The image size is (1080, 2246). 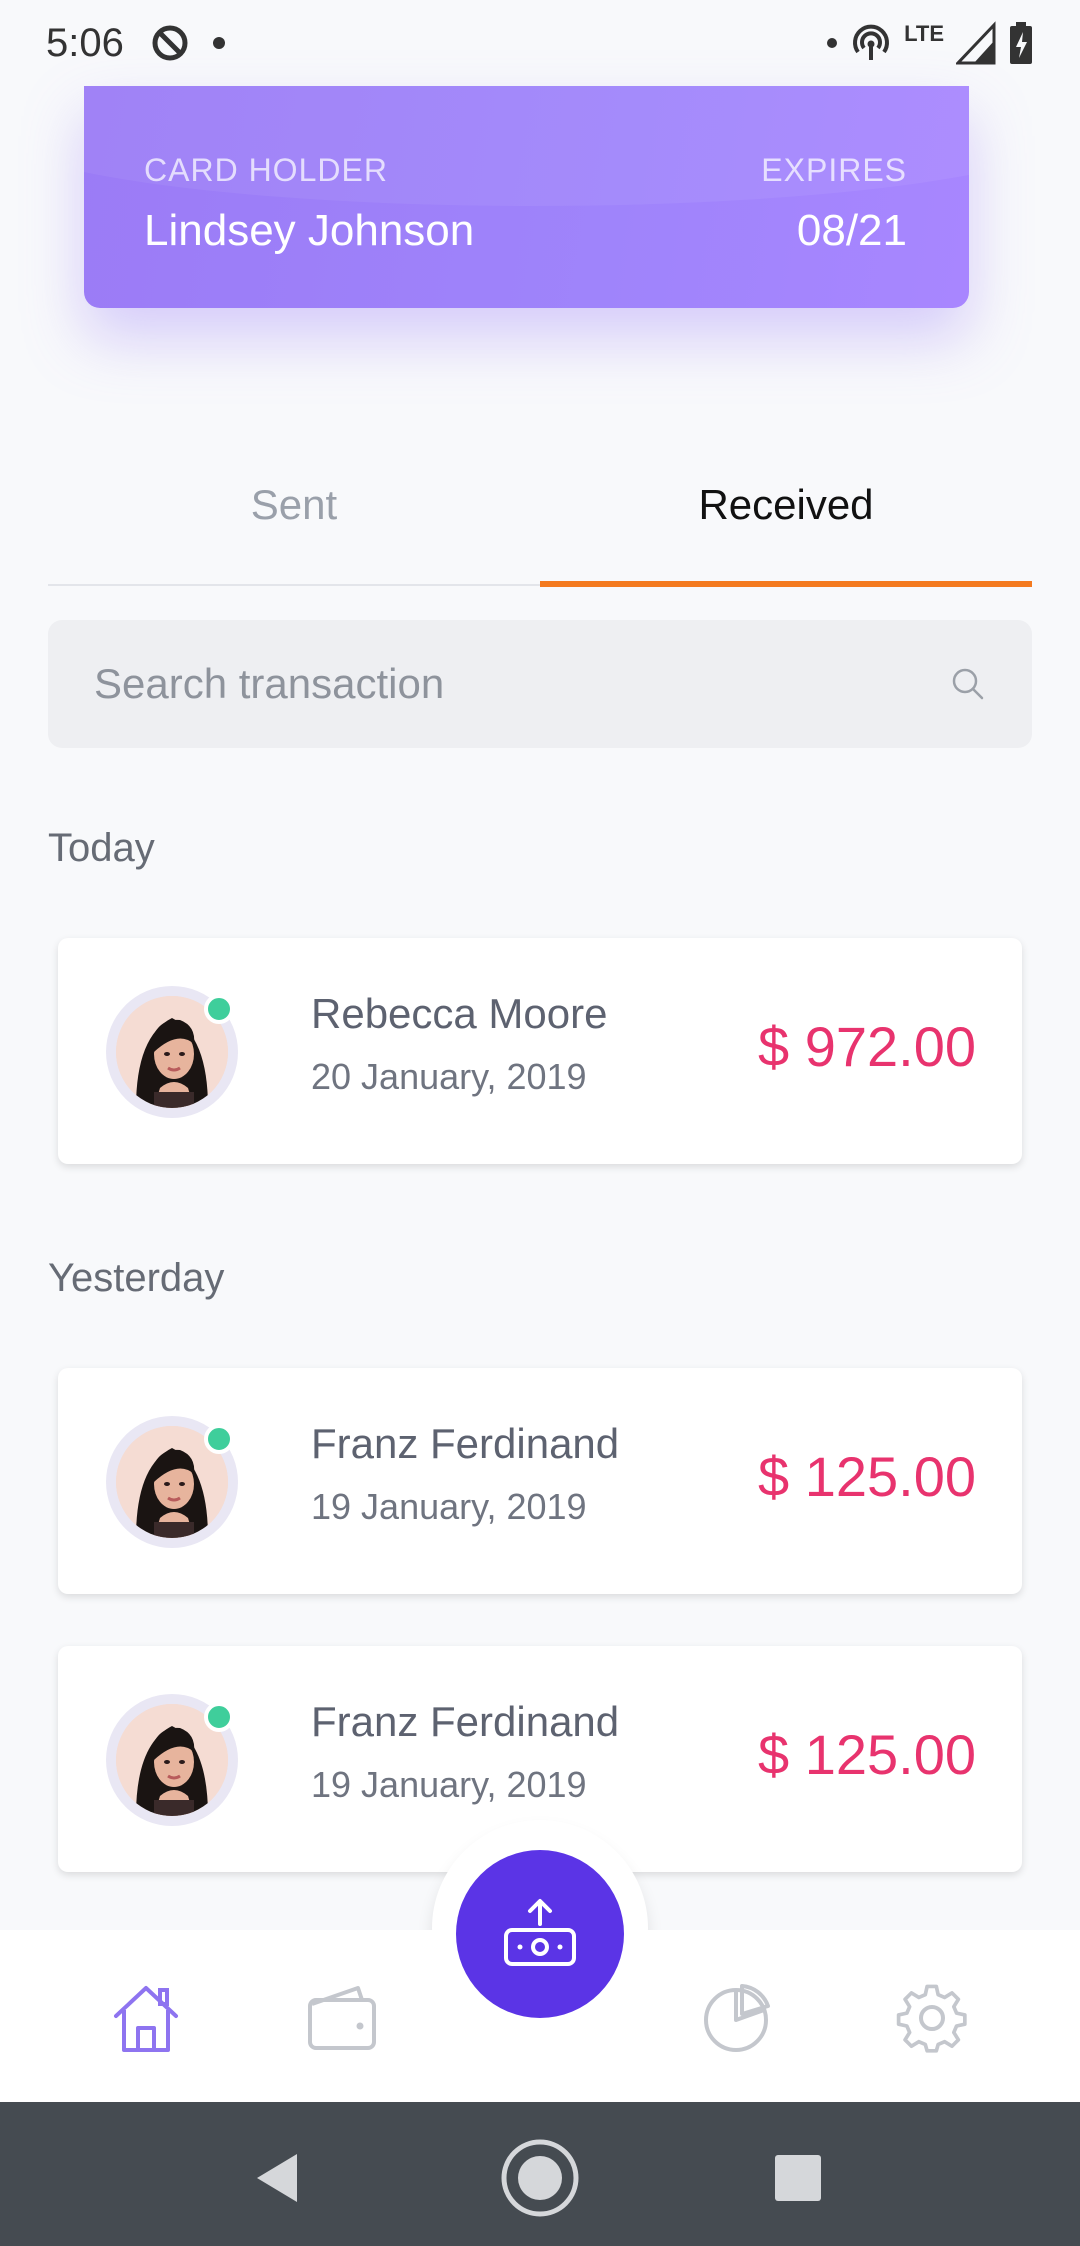 I want to click on transaction-amount: $ 972.00, so click(x=867, y=1046).